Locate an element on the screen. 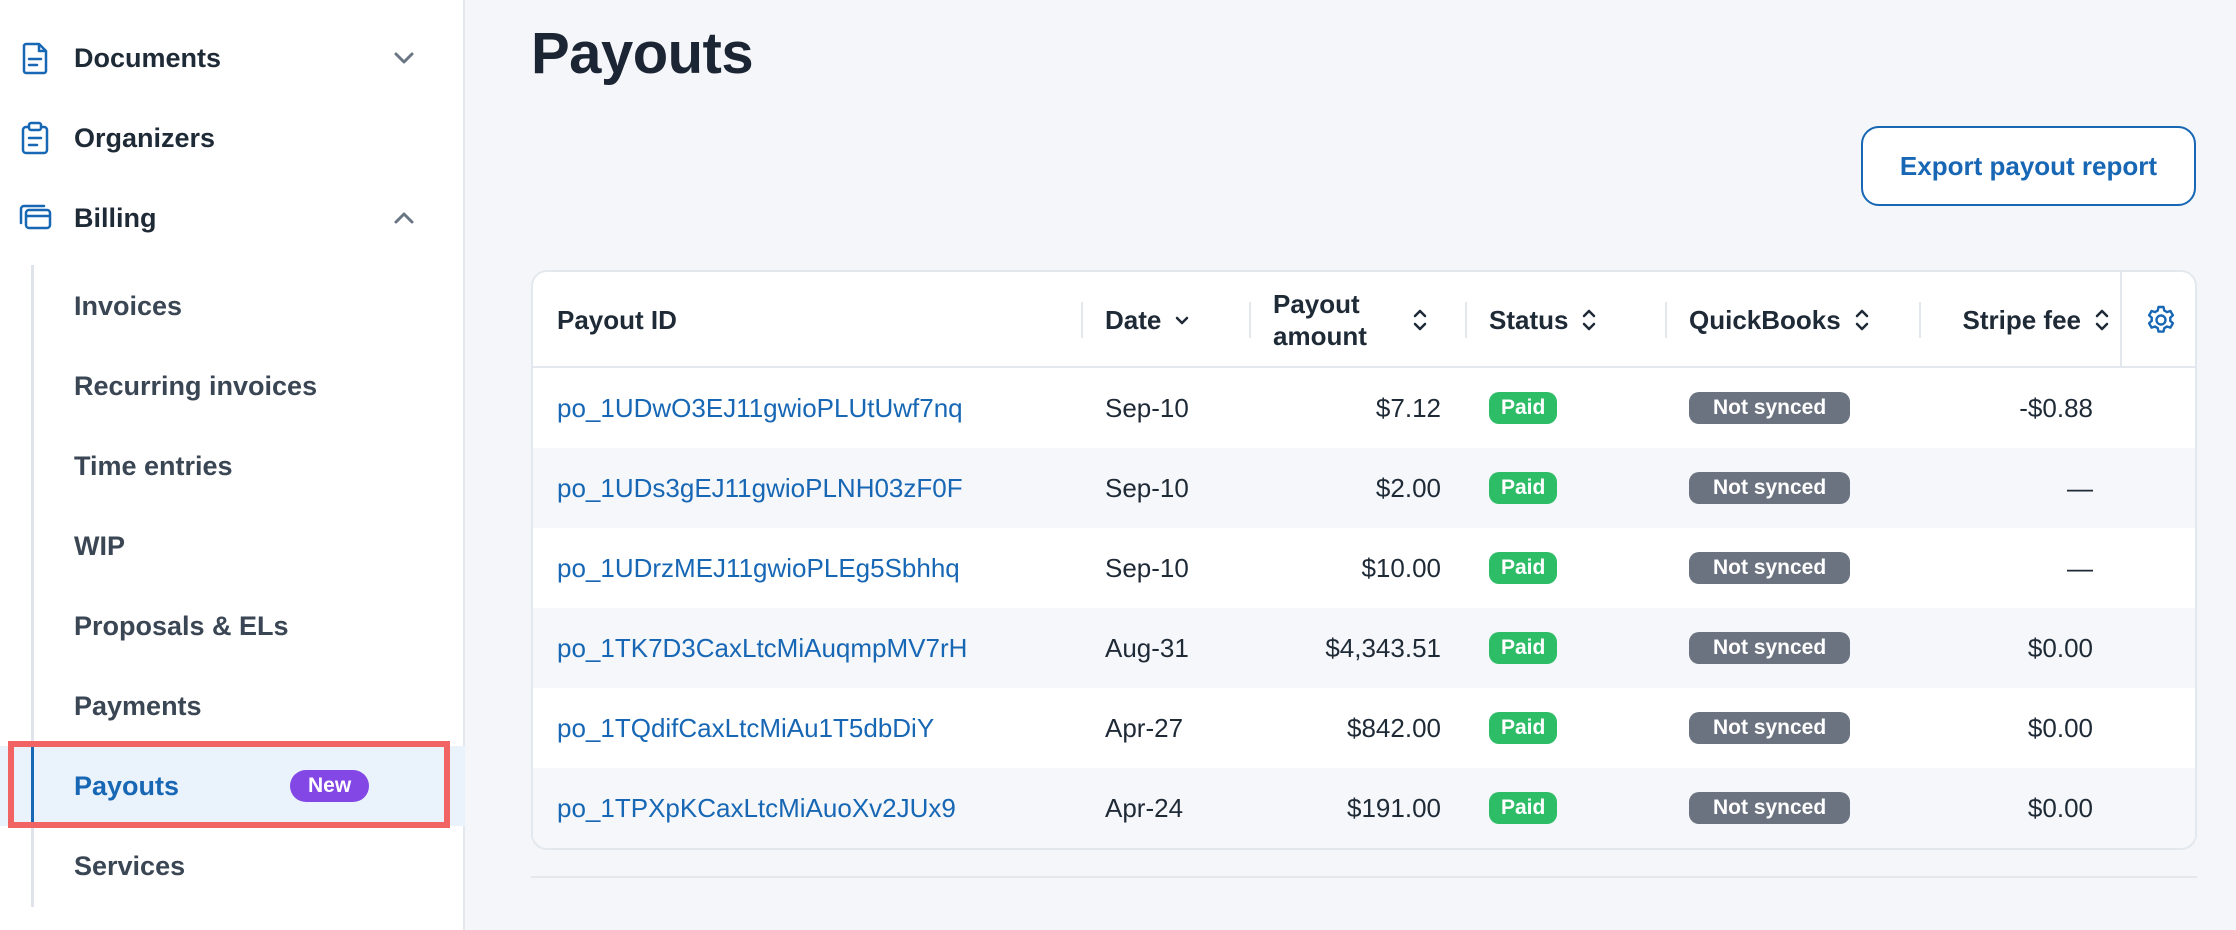 The image size is (2236, 930). column-header-status: Status is located at coordinates (1544, 320).